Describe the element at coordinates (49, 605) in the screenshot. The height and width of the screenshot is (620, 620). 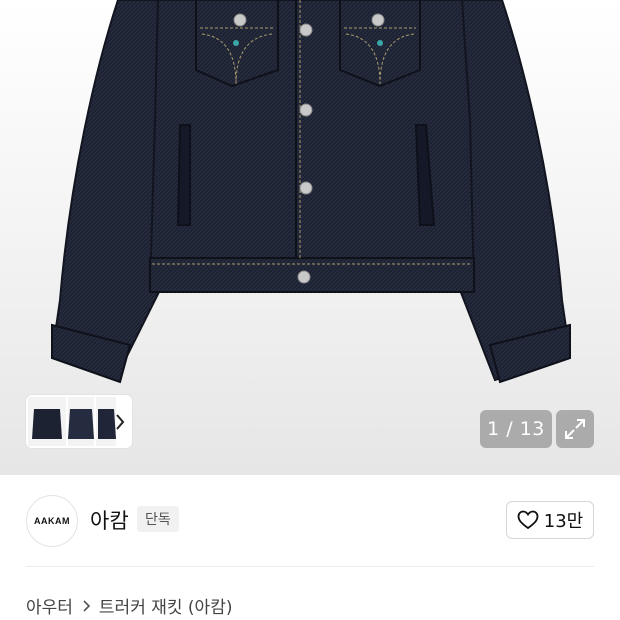
I see `breadcrumb-category: 아우터` at that location.